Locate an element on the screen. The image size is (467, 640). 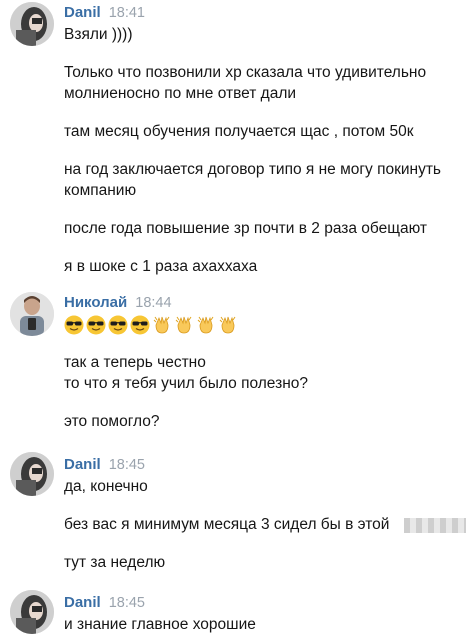
emoji-row is located at coordinates (151, 326).